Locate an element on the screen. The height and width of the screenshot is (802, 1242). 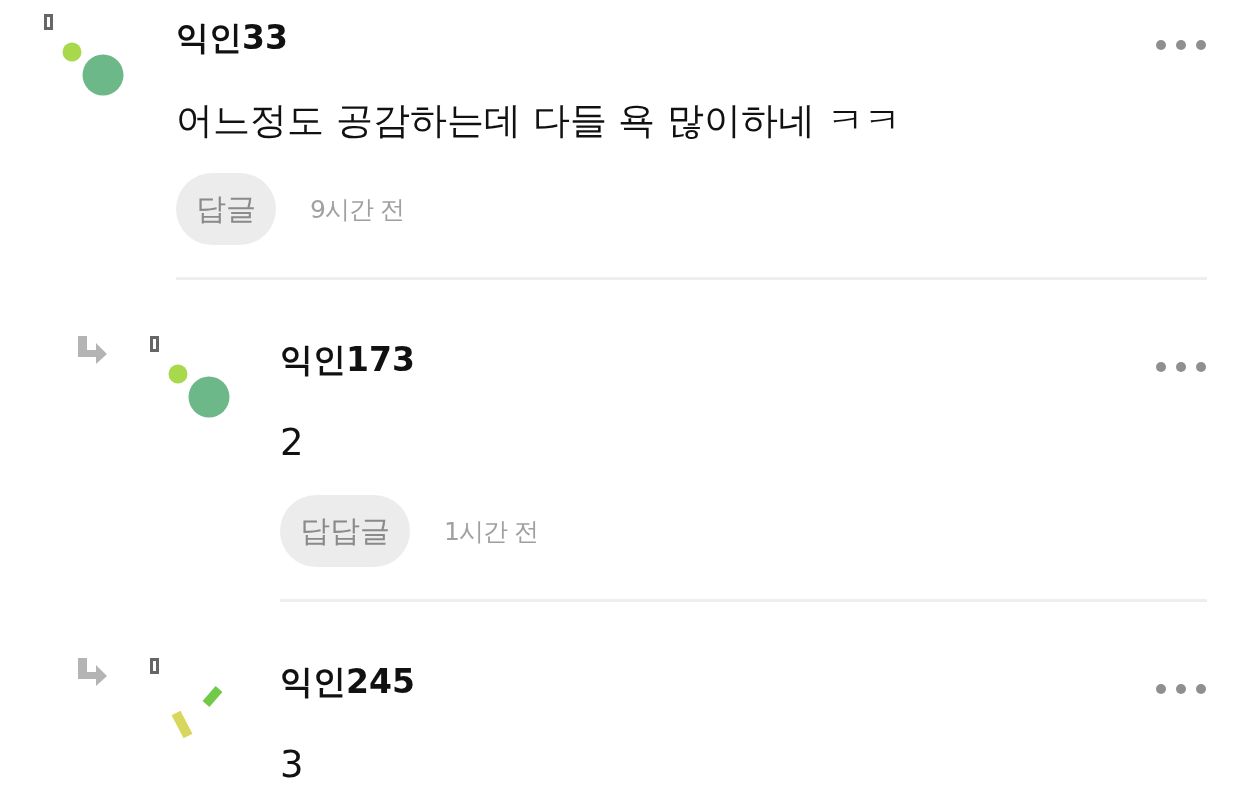
comment-text: 2 is located at coordinates (292, 443).